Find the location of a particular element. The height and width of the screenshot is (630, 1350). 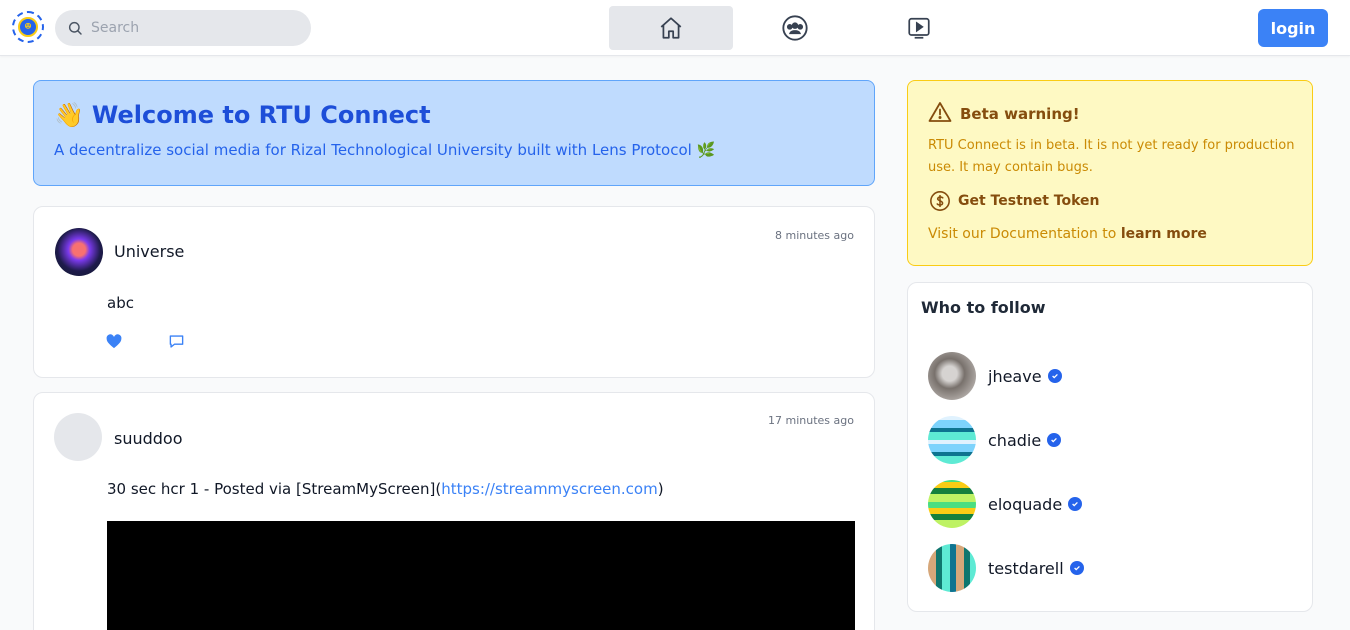

post-content: abc is located at coordinates (120, 303).